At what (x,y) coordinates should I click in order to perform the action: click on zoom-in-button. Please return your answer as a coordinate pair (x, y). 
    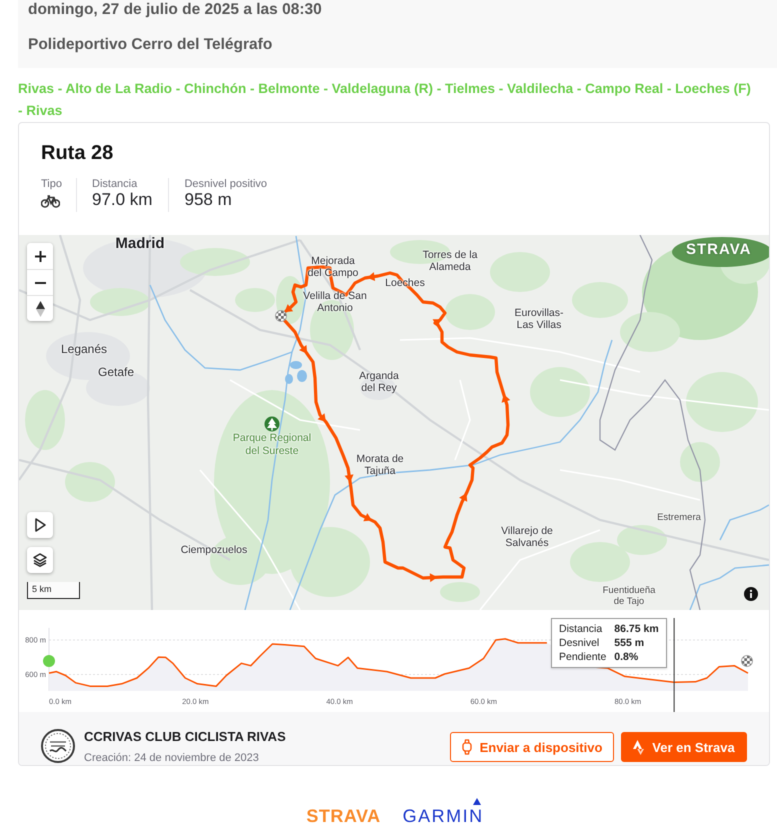
    Looking at the image, I should click on (40, 256).